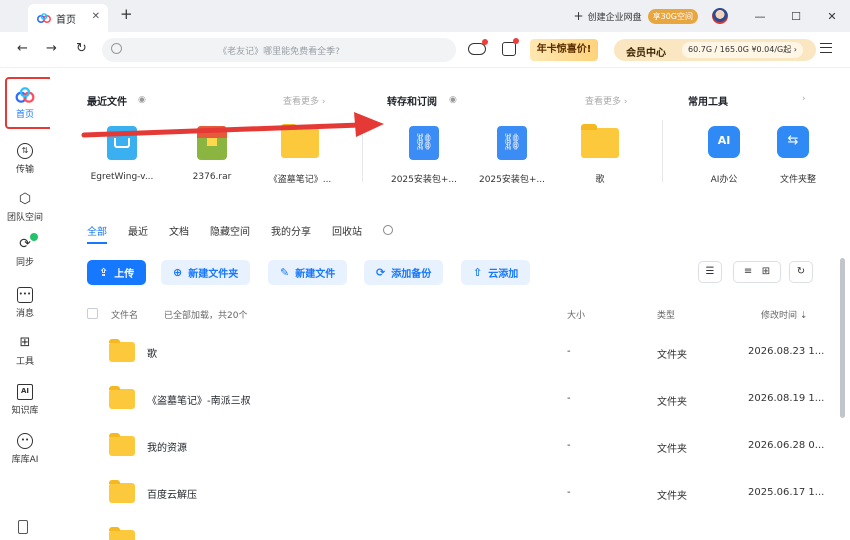 Image resolution: width=850 pixels, height=540 pixels. I want to click on more-tabs-icon, so click(388, 230).